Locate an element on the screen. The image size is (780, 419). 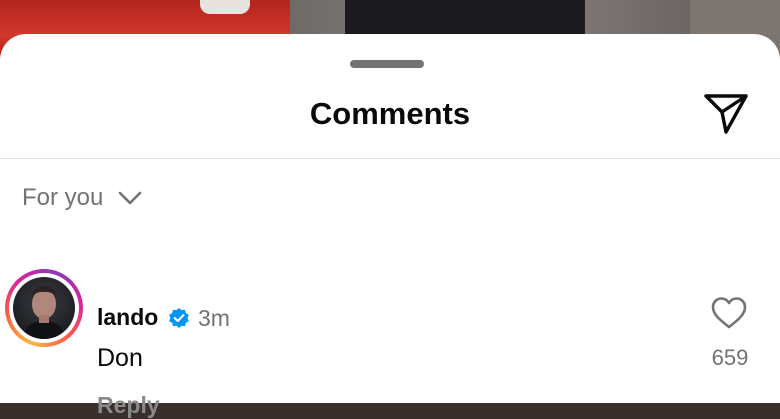
sort-filter-label: For you is located at coordinates (63, 197).